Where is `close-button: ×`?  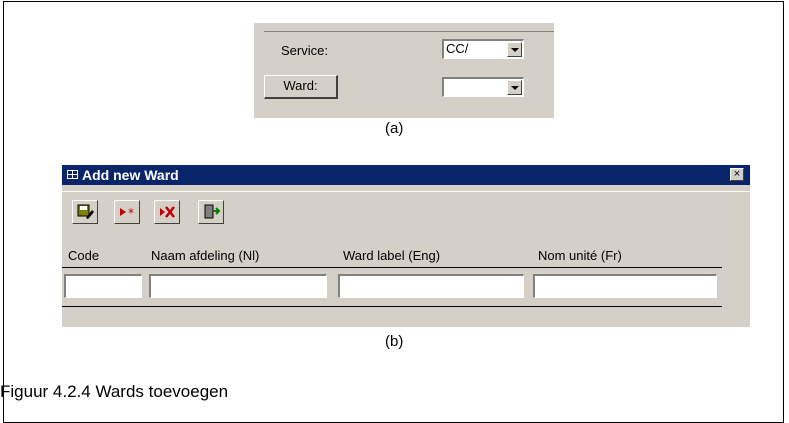 close-button: × is located at coordinates (737, 174).